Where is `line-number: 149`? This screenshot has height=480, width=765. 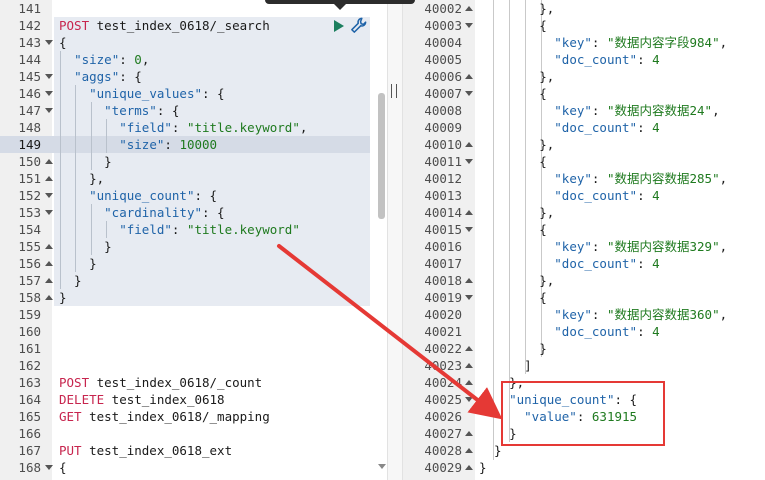
line-number: 149 is located at coordinates (29, 144).